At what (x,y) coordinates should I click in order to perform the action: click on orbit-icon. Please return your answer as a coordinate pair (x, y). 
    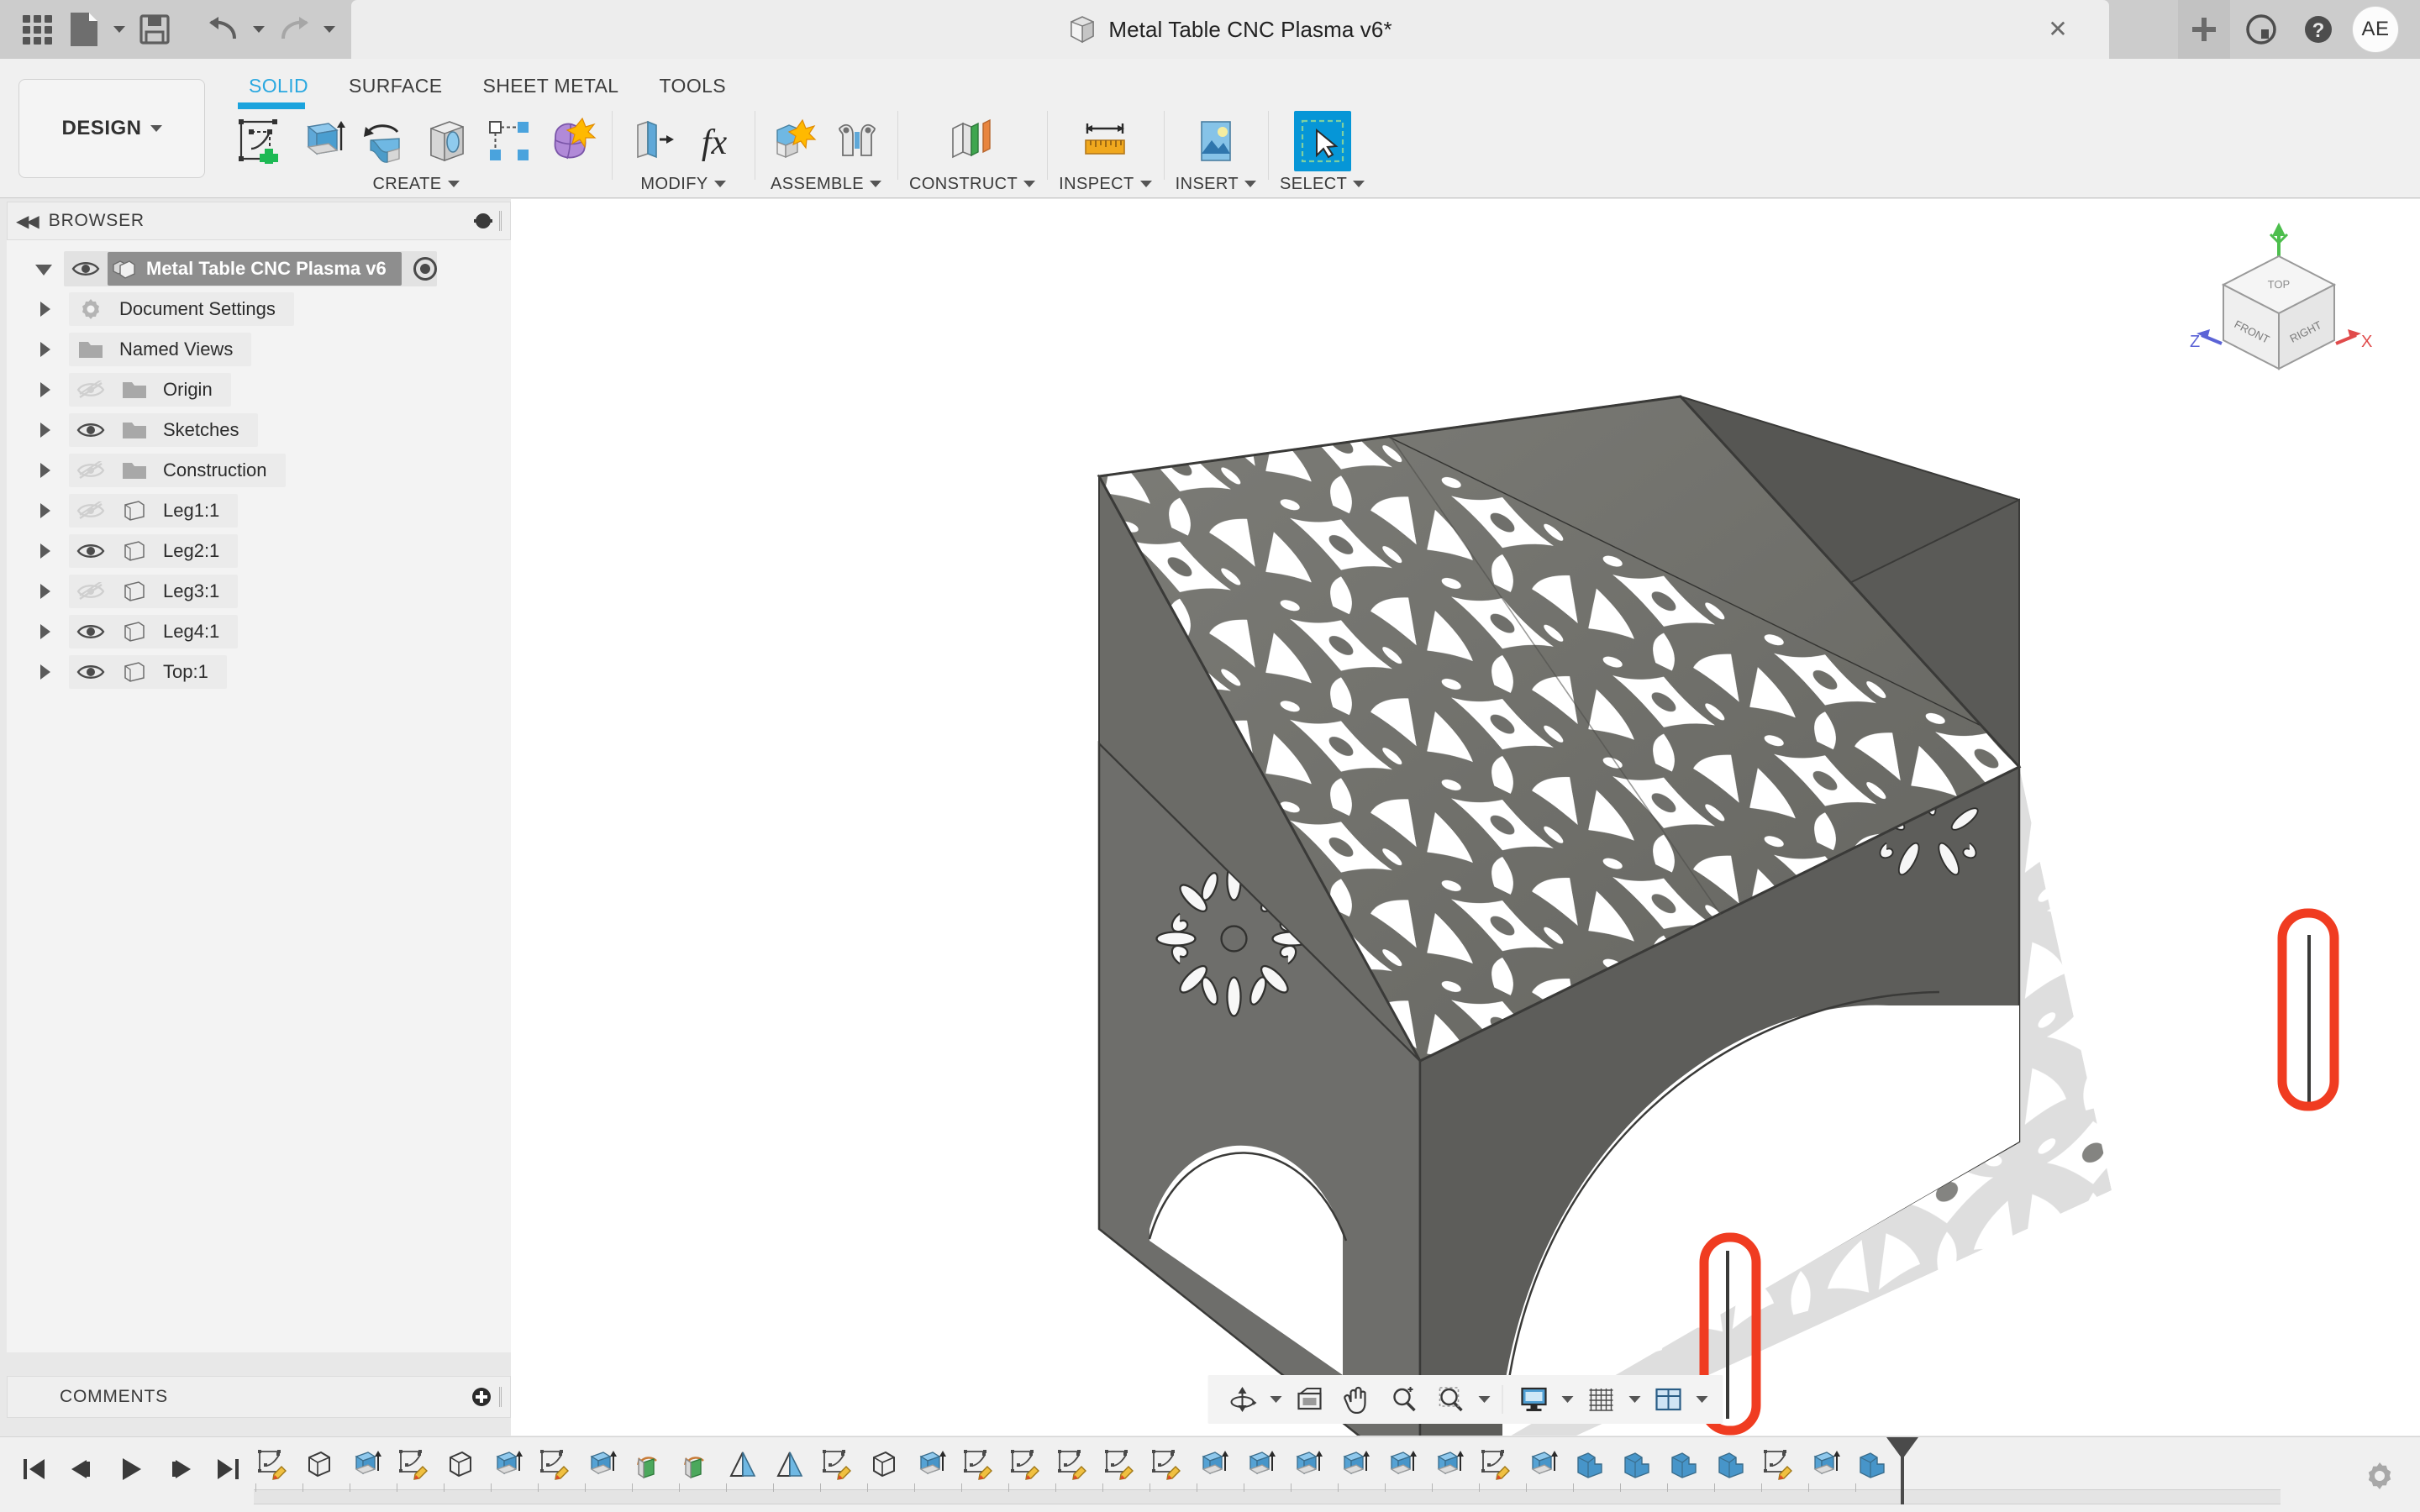
    Looking at the image, I should click on (1242, 1399).